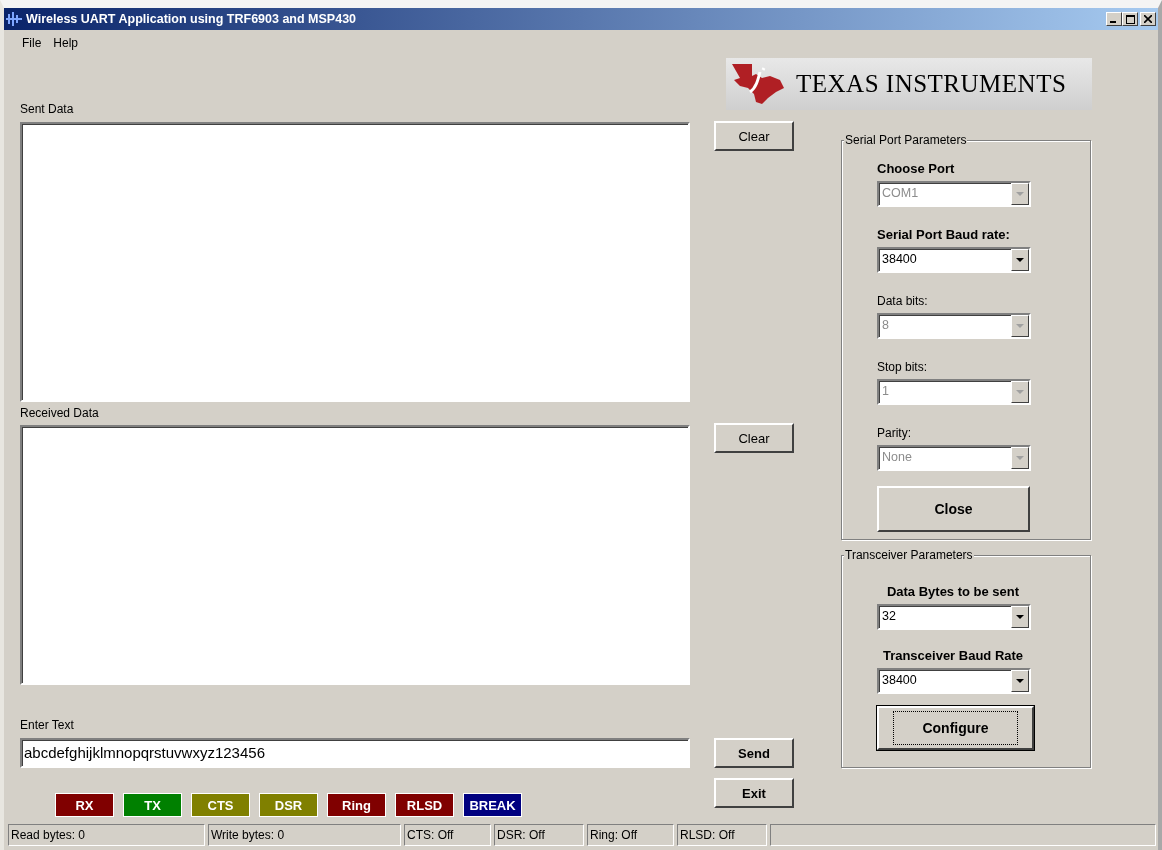 This screenshot has width=1162, height=850. Describe the element at coordinates (754, 793) in the screenshot. I see `action-button: Exit` at that location.